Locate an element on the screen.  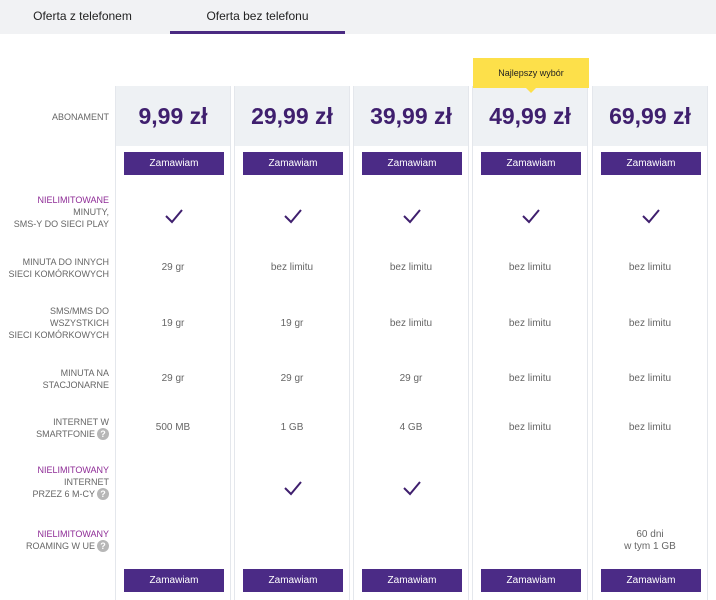
price-box: 29,99 zł is located at coordinates (292, 116).